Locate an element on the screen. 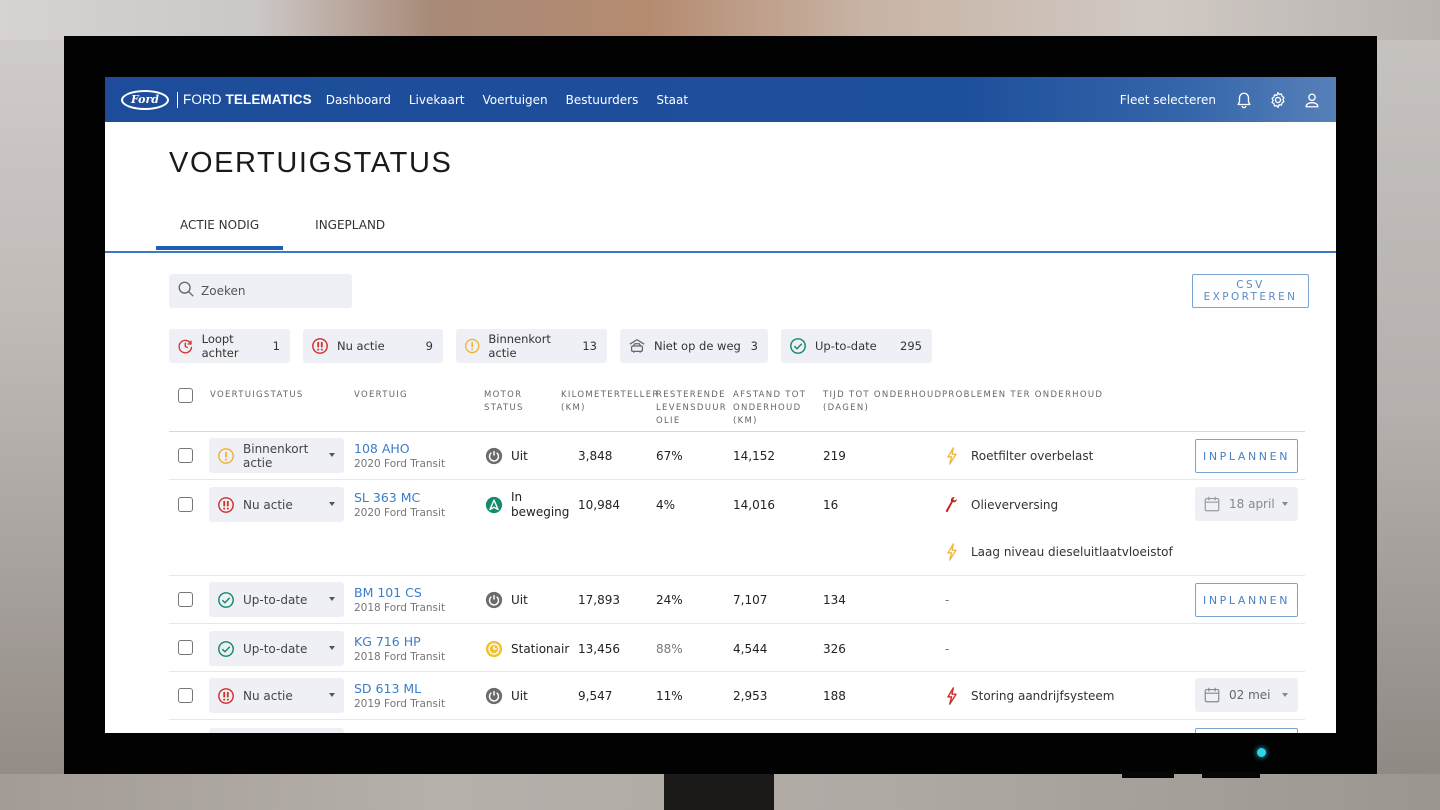 Image resolution: width=1440 pixels, height=810 pixels. vehicle-plate-link: BM 101 CS is located at coordinates (399, 592).